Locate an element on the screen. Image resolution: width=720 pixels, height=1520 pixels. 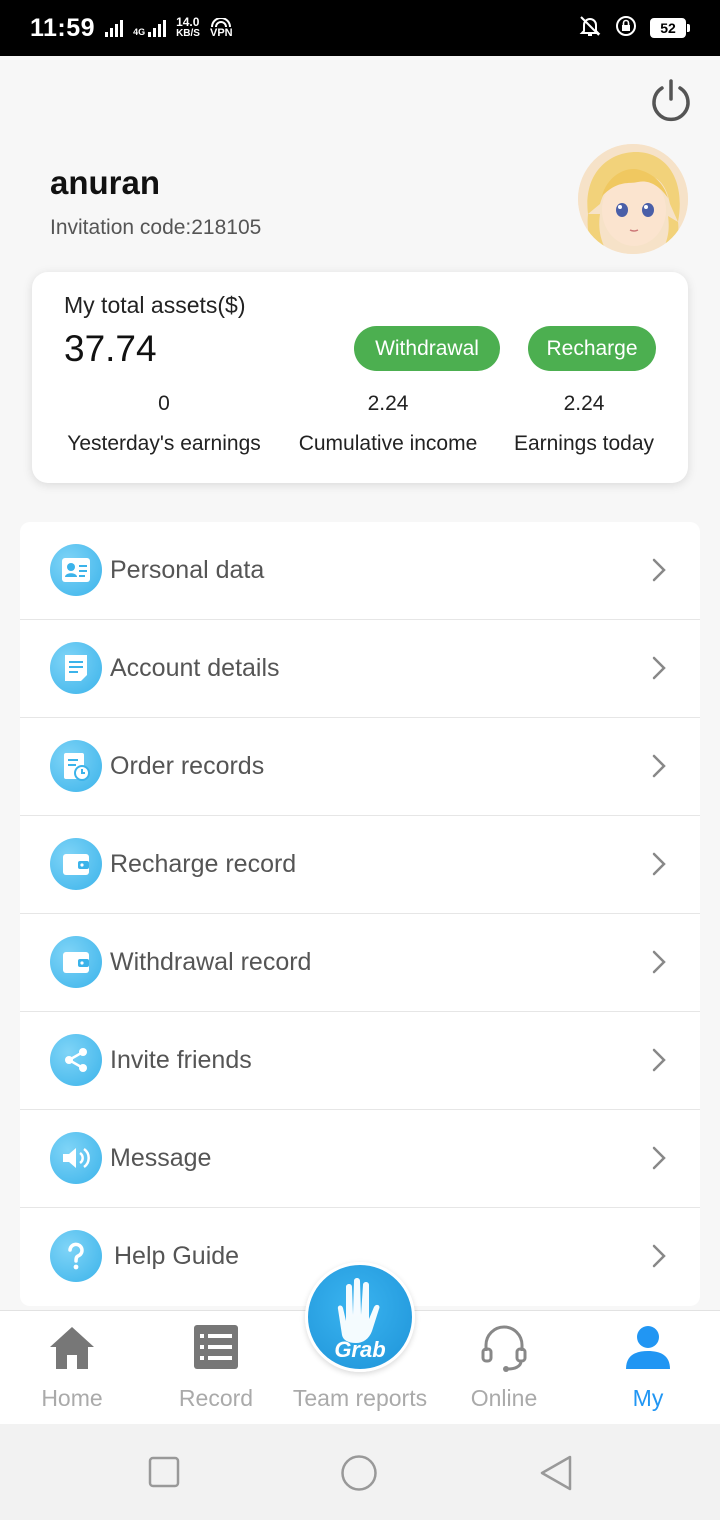
menu-item-order-records: Order records is located at coordinates (360, 767).